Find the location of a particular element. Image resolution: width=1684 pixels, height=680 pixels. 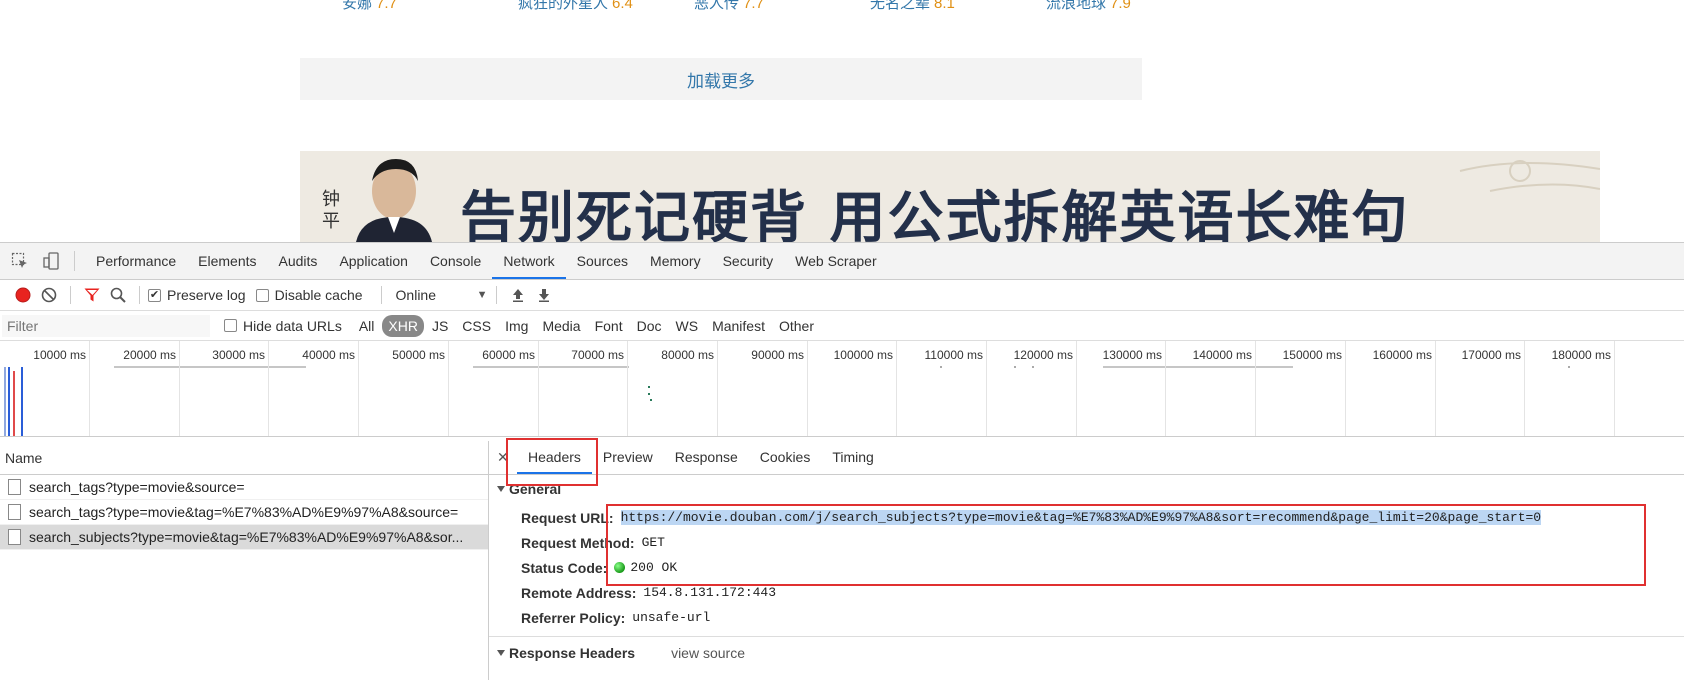

banner-decoration is located at coordinates (1529, 176).